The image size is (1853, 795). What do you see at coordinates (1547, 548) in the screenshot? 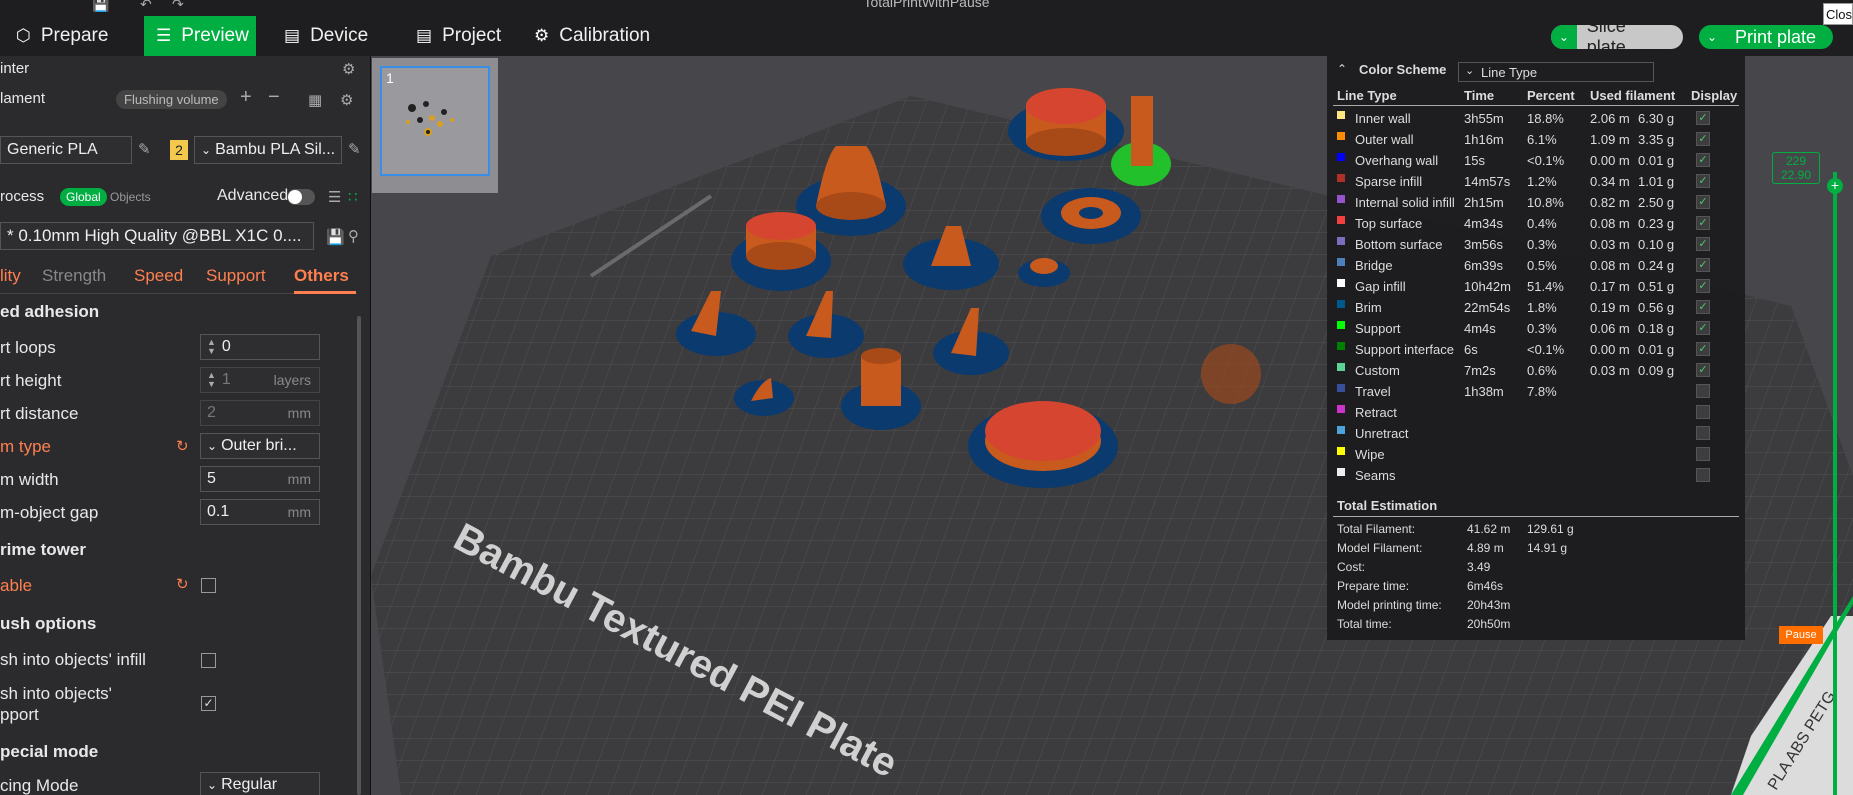
I see `total-value-2: 14.91 g` at bounding box center [1547, 548].